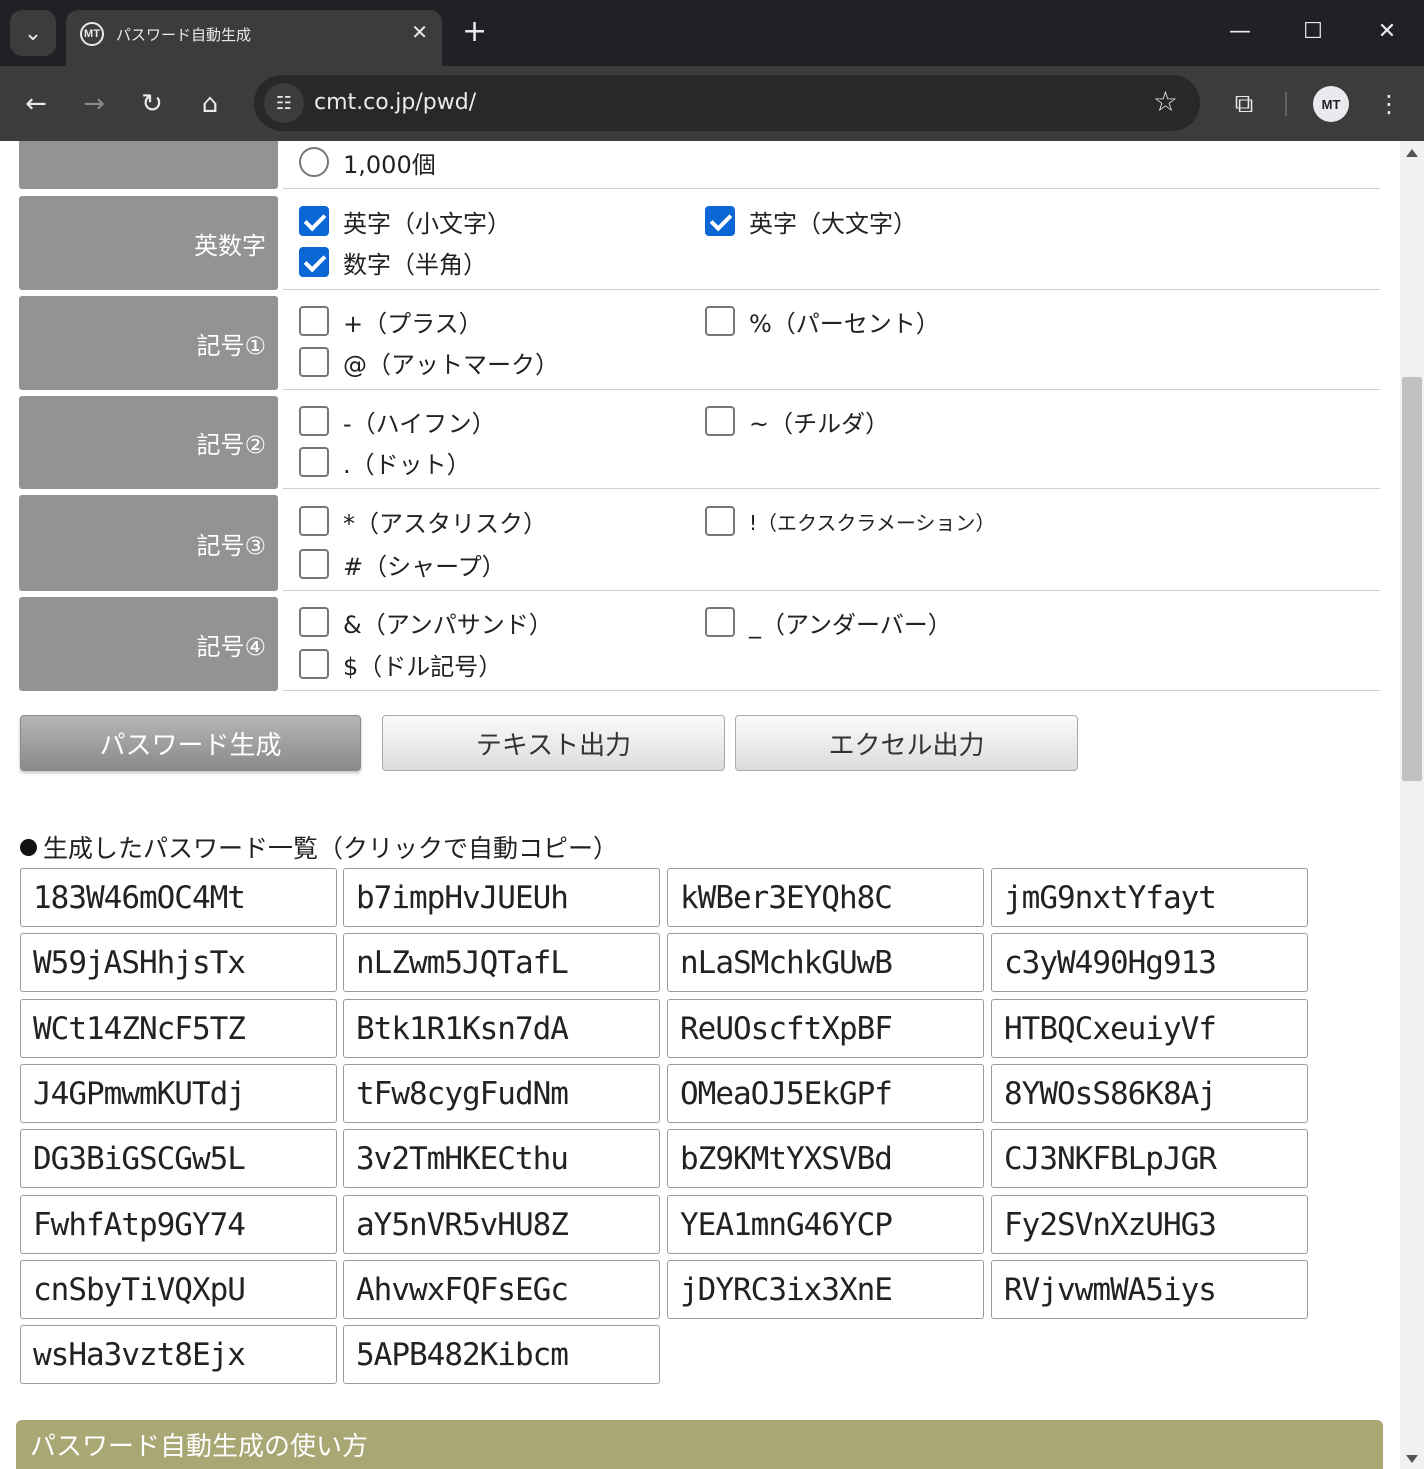 The height and width of the screenshot is (1469, 1424). Describe the element at coordinates (1149, 897) in the screenshot. I see `password-item: jmG9nxtYfayt` at that location.